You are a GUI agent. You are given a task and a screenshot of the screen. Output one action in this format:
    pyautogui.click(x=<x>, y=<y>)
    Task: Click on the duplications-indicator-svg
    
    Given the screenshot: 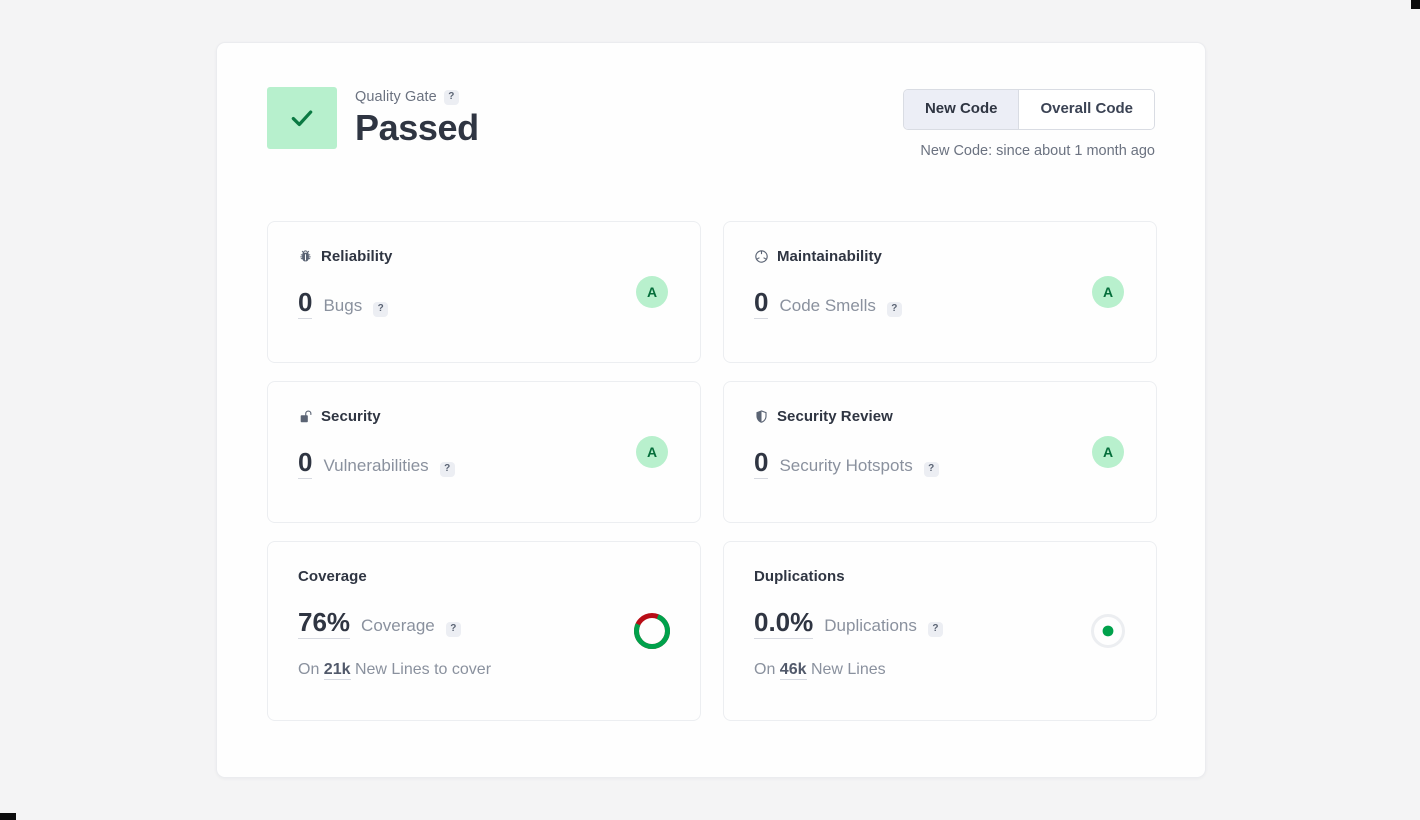 What is the action you would take?
    pyautogui.click(x=1108, y=631)
    